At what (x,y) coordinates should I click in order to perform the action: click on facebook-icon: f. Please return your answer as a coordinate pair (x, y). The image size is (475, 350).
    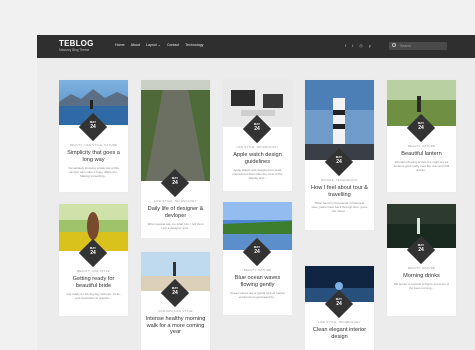
    Looking at the image, I should click on (345, 45).